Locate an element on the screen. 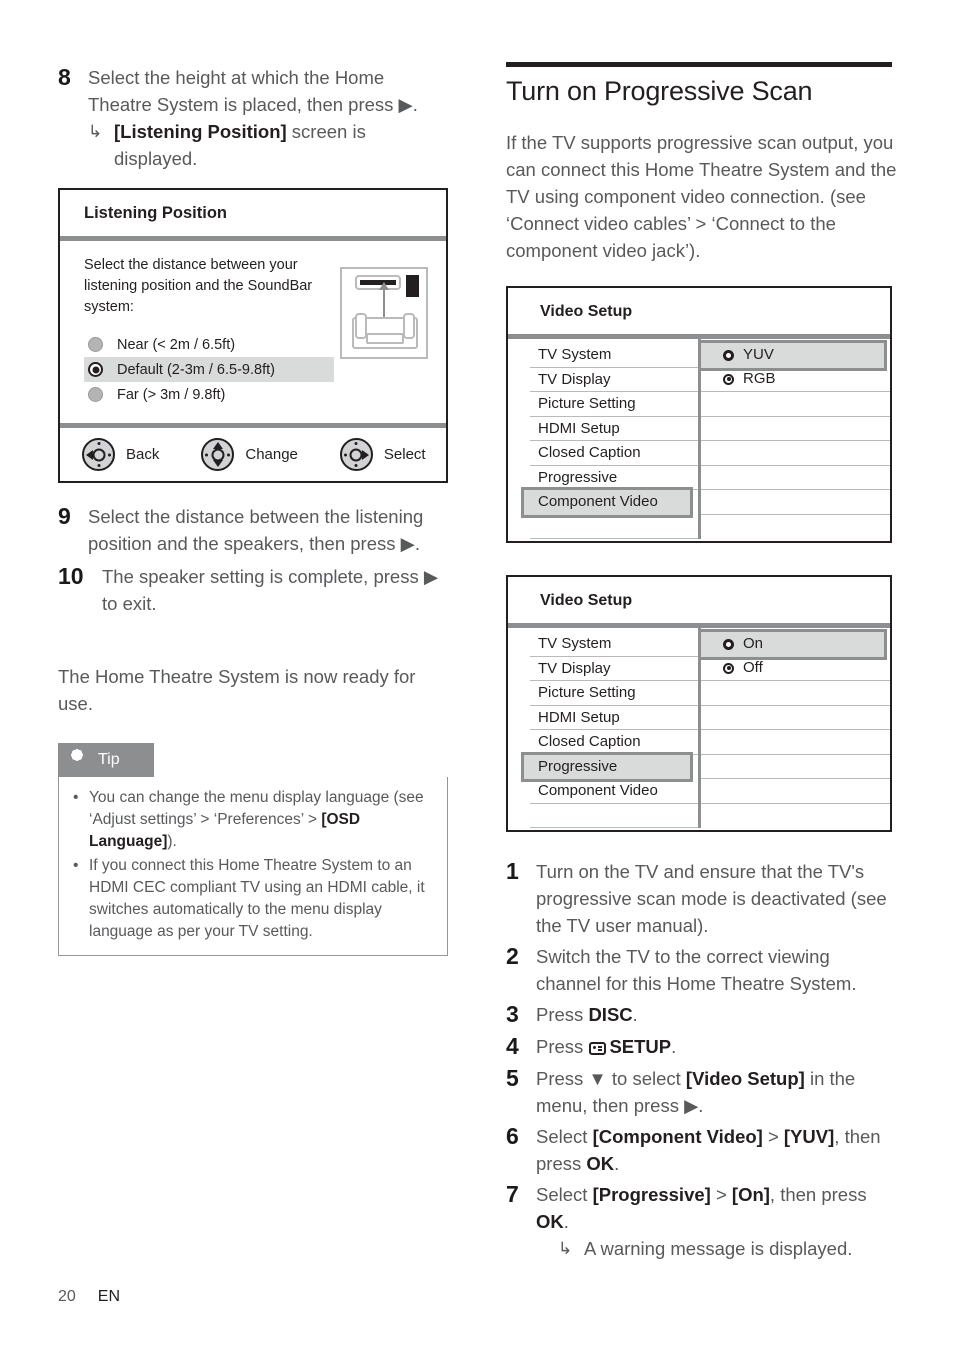 This screenshot has width=954, height=1350. hook-arrow-icon: ↳ is located at coordinates (565, 1248).